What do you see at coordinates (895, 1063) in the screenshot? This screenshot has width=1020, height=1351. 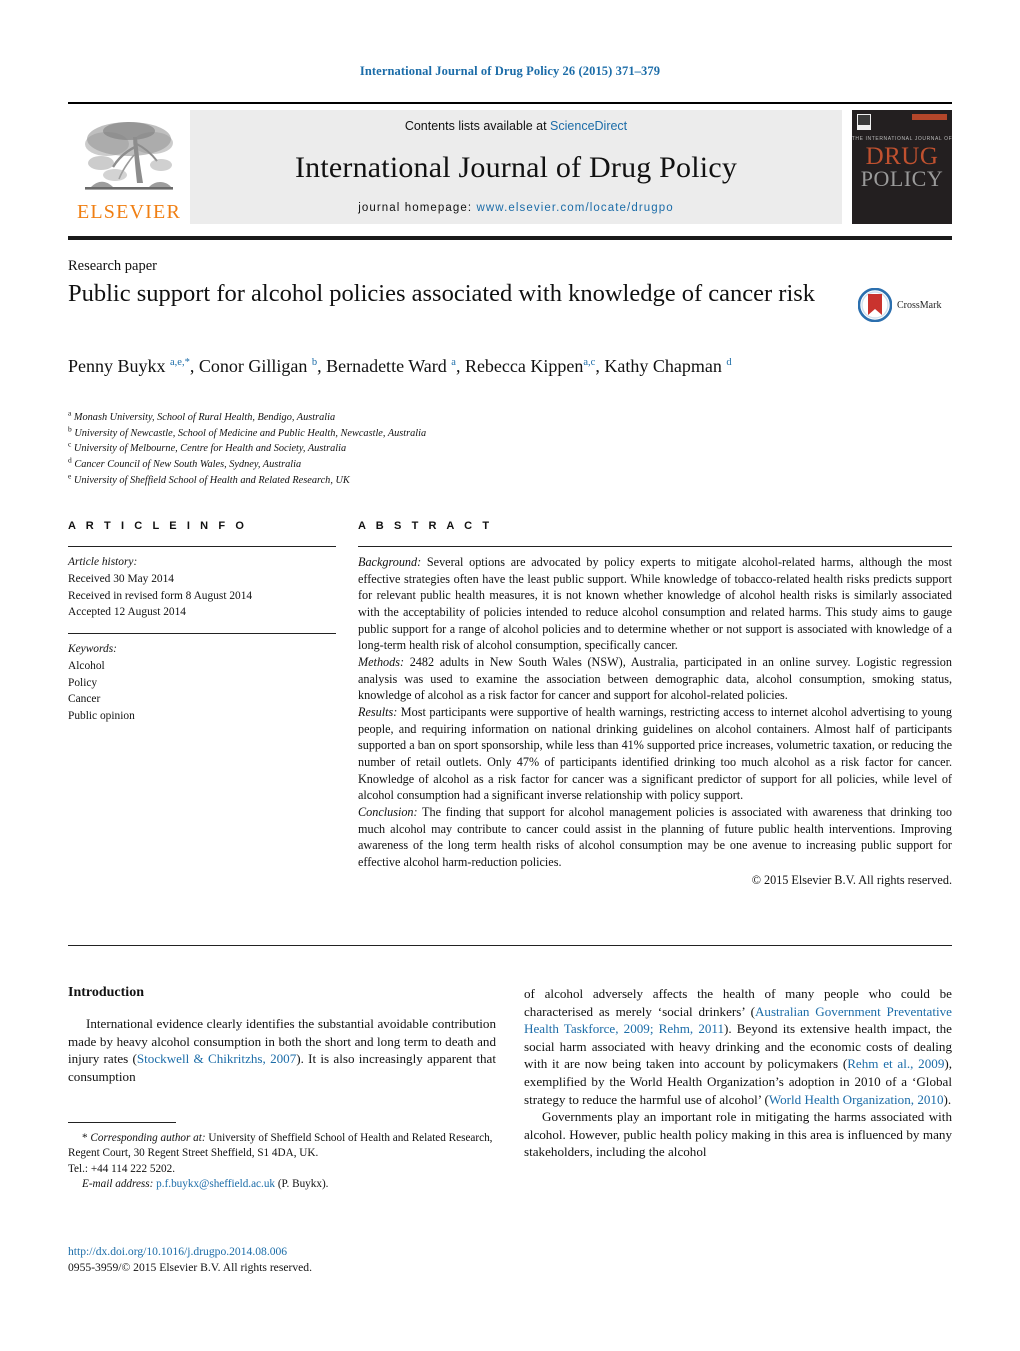 I see `citation-link: Rehm et al., 2009` at bounding box center [895, 1063].